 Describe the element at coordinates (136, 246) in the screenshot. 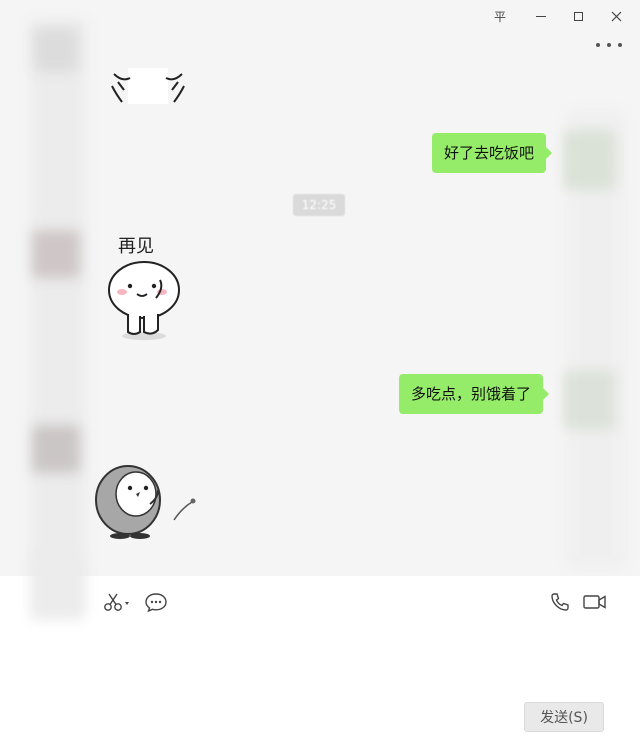

I see `sticker-caption: 再见` at that location.